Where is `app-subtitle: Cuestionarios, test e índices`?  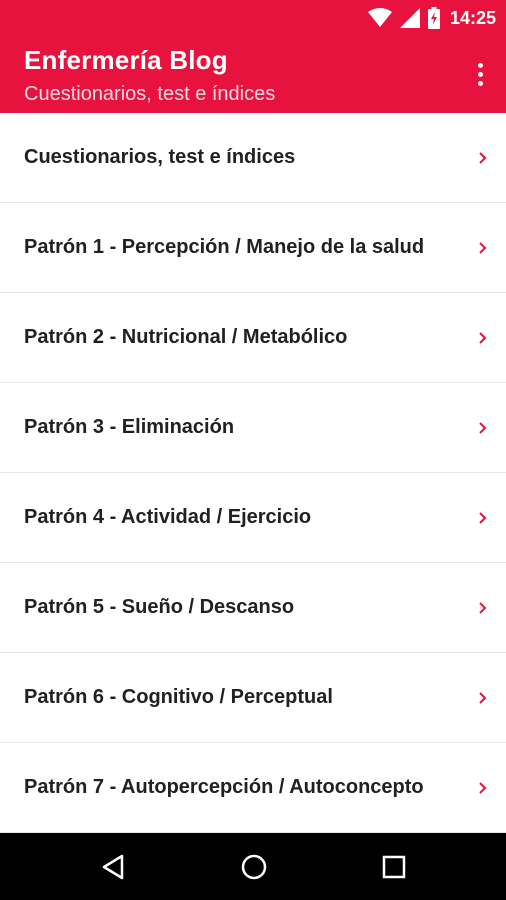
app-subtitle: Cuestionarios, test e índices is located at coordinates (150, 94).